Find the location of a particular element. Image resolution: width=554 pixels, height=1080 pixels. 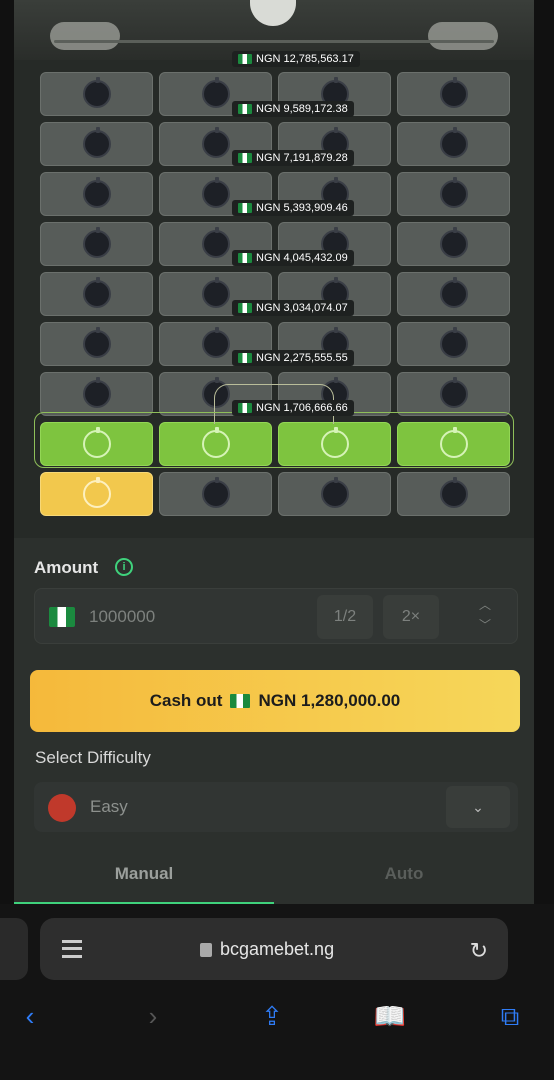

info-icon: i is located at coordinates (124, 567).